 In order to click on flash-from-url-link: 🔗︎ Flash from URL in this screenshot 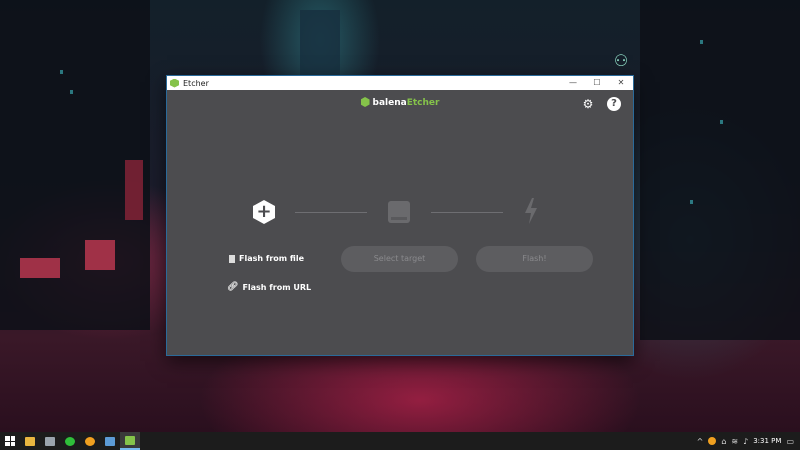, I will do `click(269, 287)`.